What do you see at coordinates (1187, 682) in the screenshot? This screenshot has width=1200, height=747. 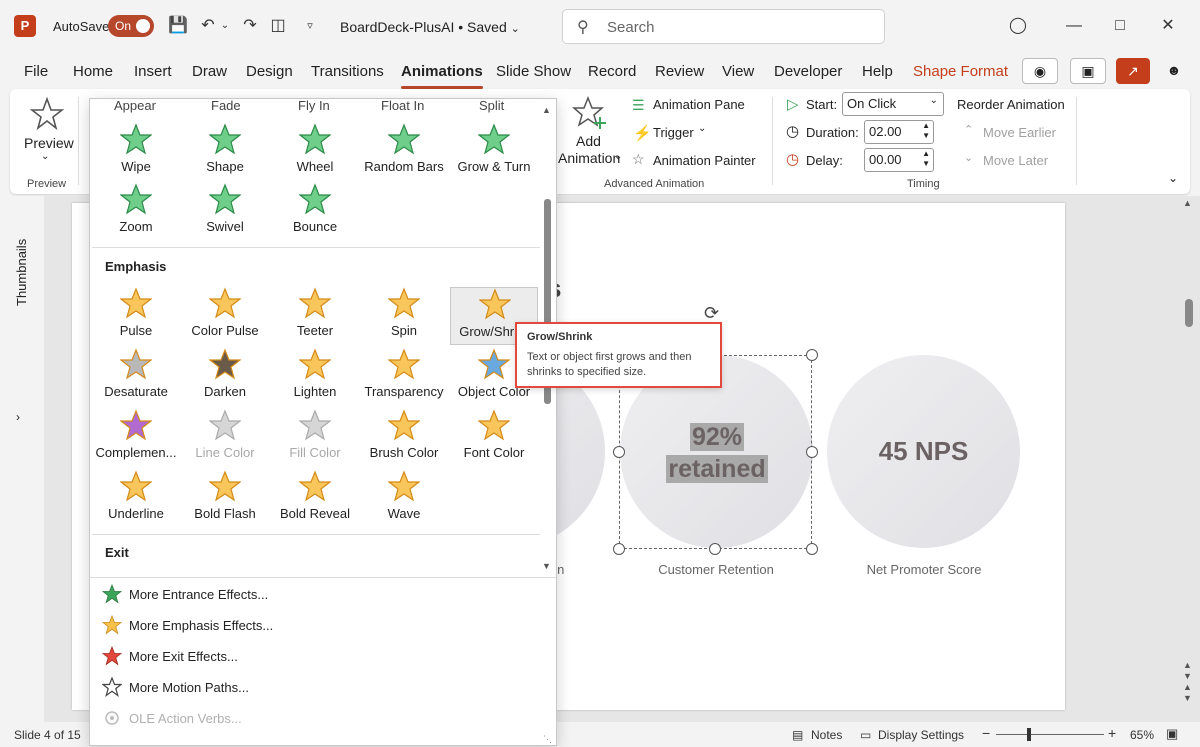 I see `scroll-page-icons: ▲ ▼ ▲ ▼` at bounding box center [1187, 682].